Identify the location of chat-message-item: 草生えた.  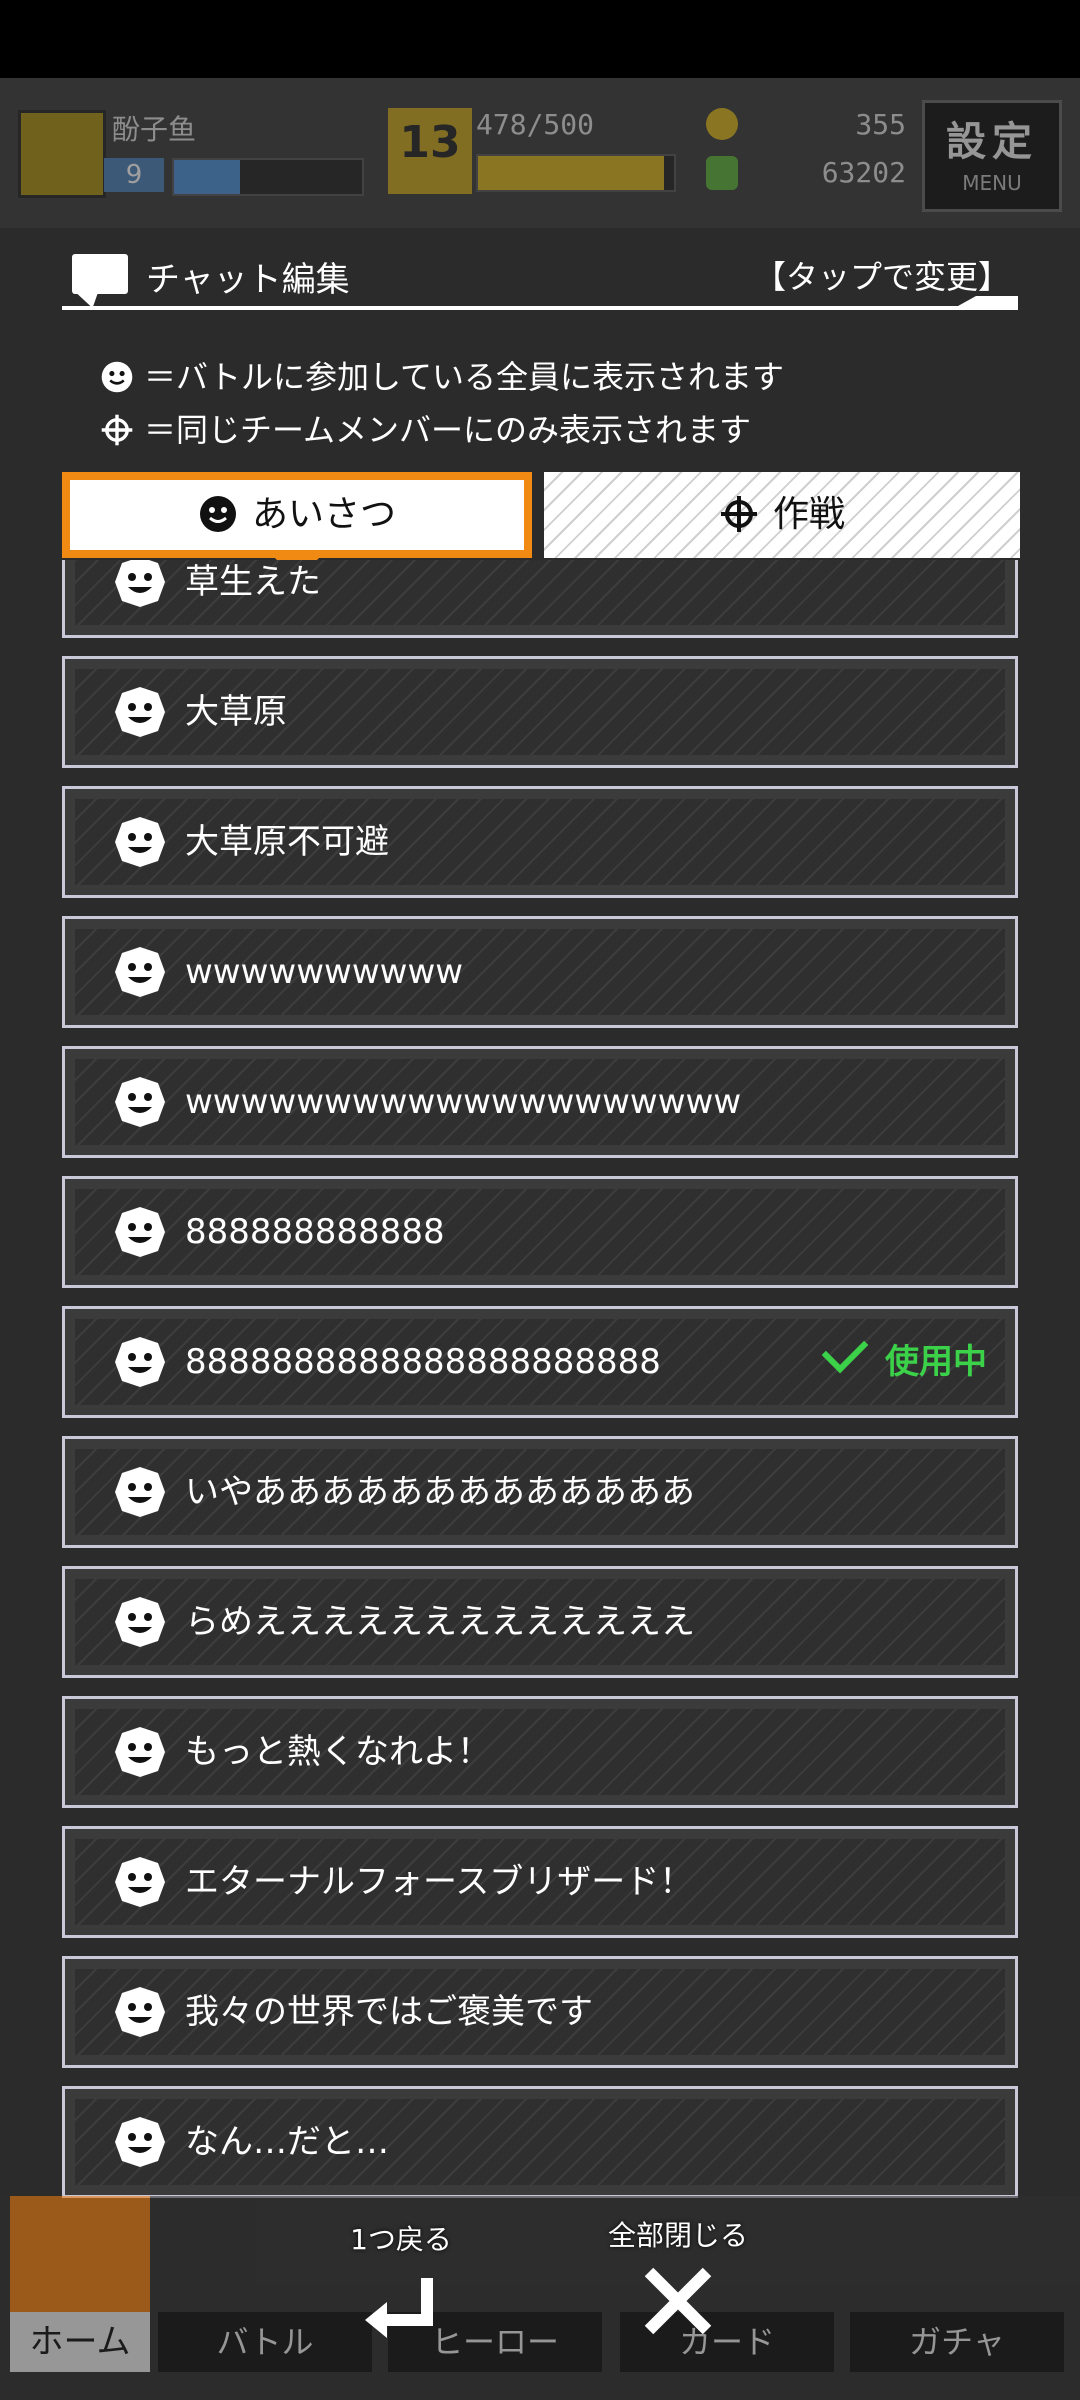
(540, 599).